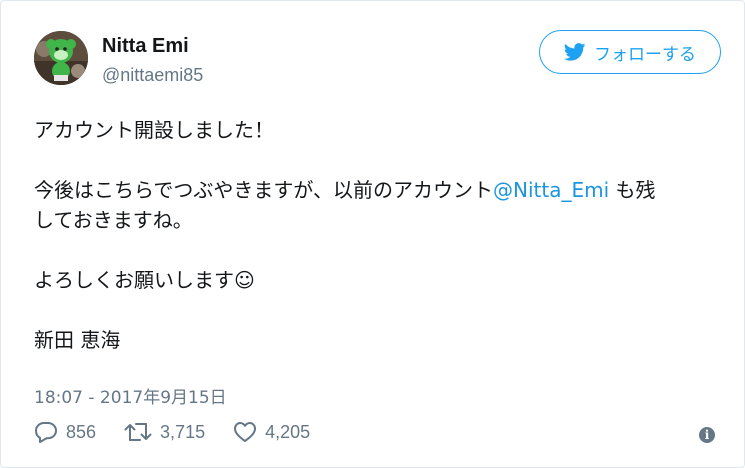 The image size is (745, 468). What do you see at coordinates (551, 190) in the screenshot?
I see `mention-link: @Nitta_Emi` at bounding box center [551, 190].